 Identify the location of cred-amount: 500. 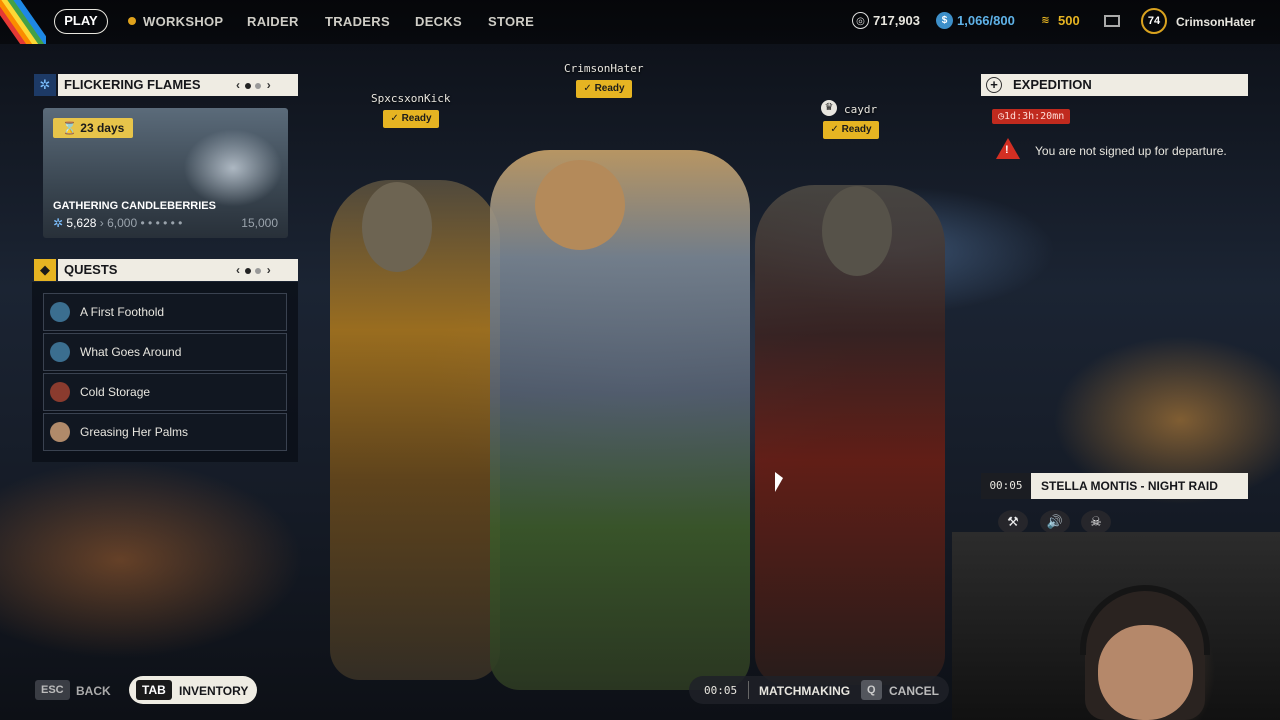
(1069, 20).